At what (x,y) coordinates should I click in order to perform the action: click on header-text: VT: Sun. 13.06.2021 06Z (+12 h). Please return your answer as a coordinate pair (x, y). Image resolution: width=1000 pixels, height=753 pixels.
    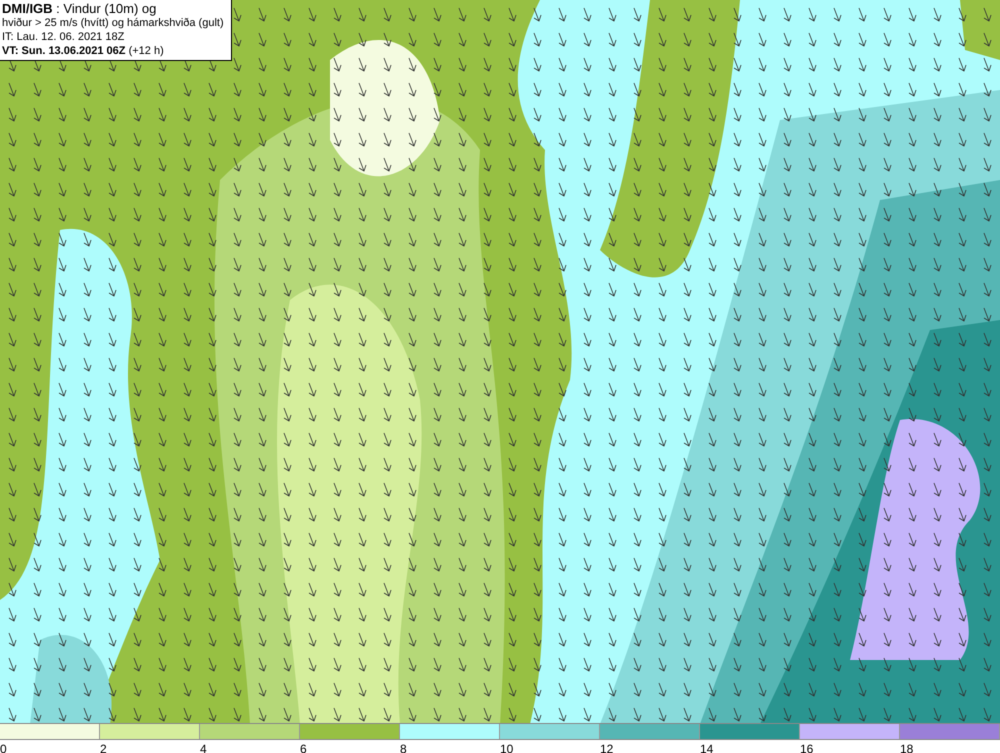
    Looking at the image, I should click on (83, 51).